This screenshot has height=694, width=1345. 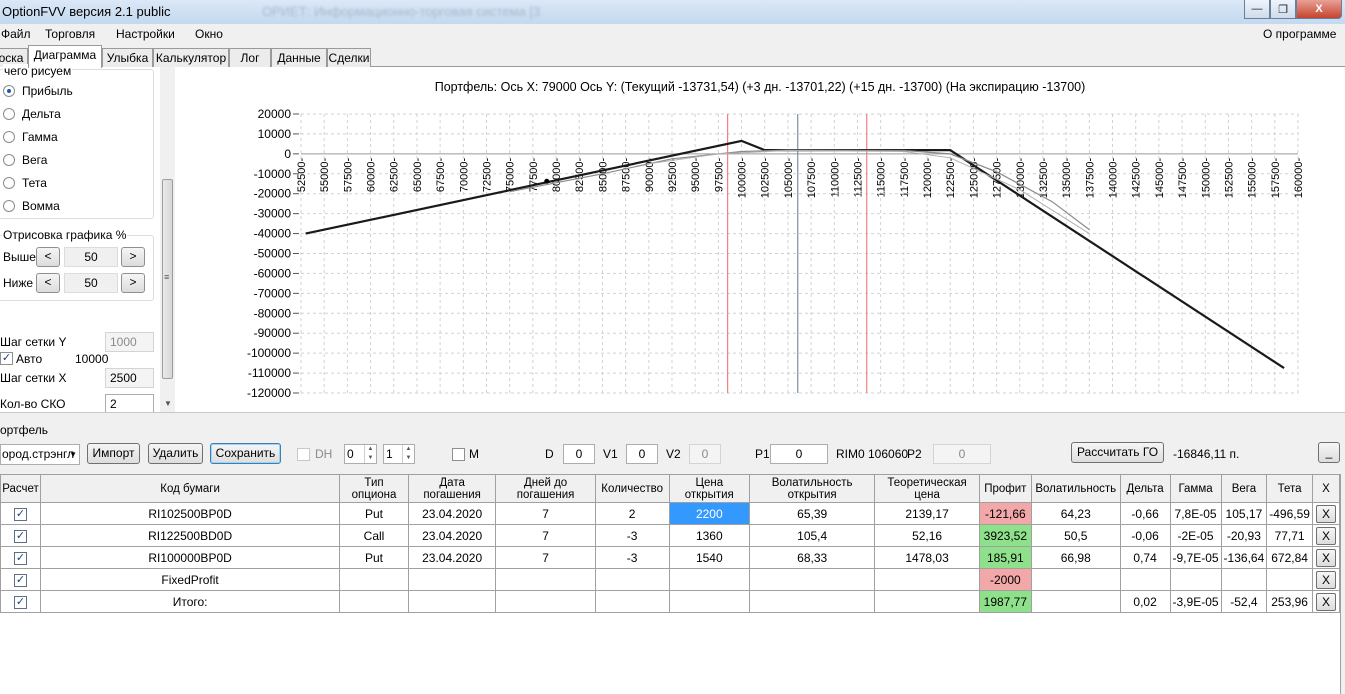 I want to click on qty-cell, so click(x=632, y=579).